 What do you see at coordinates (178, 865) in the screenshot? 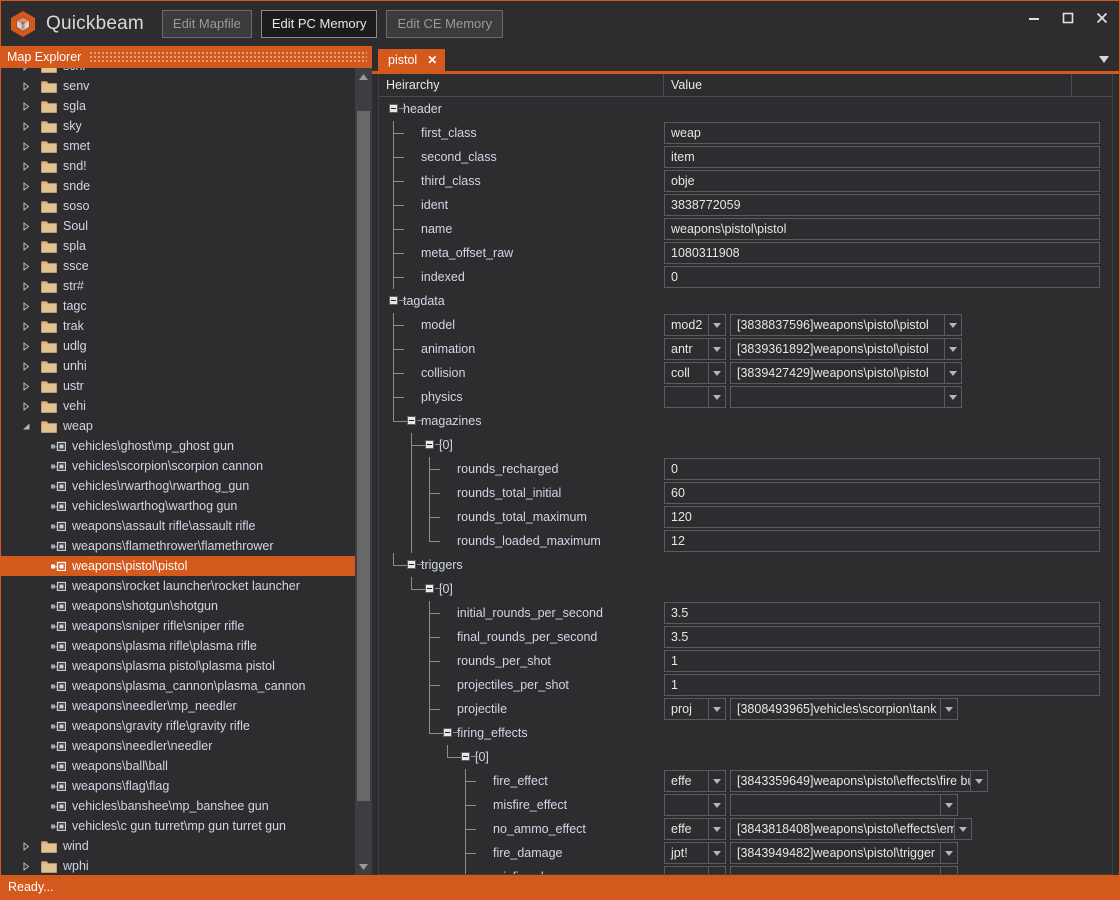
I see `tree-folder-wphi: wphi` at bounding box center [178, 865].